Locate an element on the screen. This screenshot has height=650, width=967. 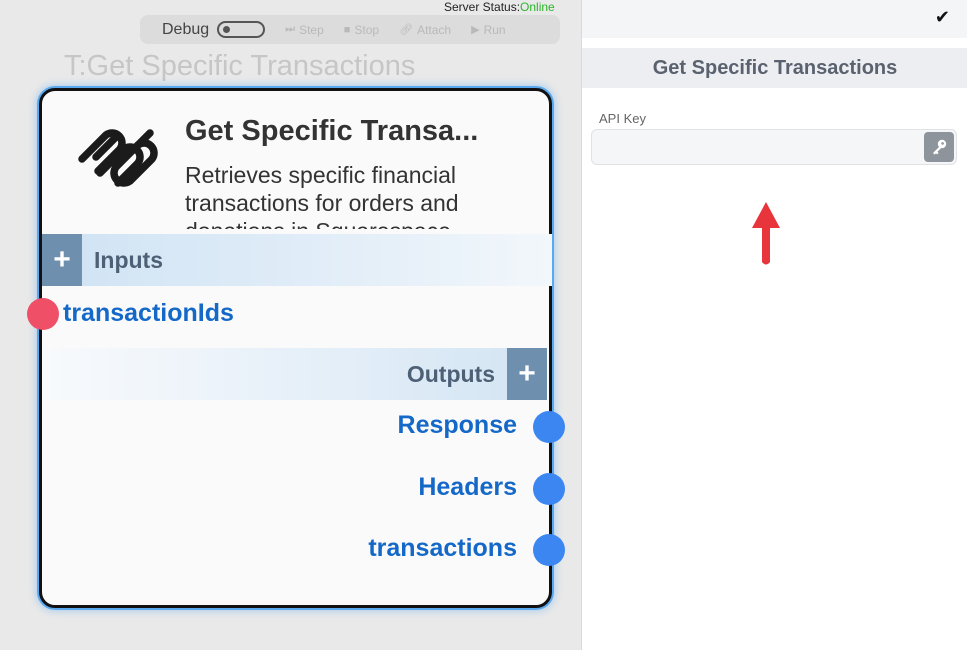
debug-label: Debug is located at coordinates (186, 29).